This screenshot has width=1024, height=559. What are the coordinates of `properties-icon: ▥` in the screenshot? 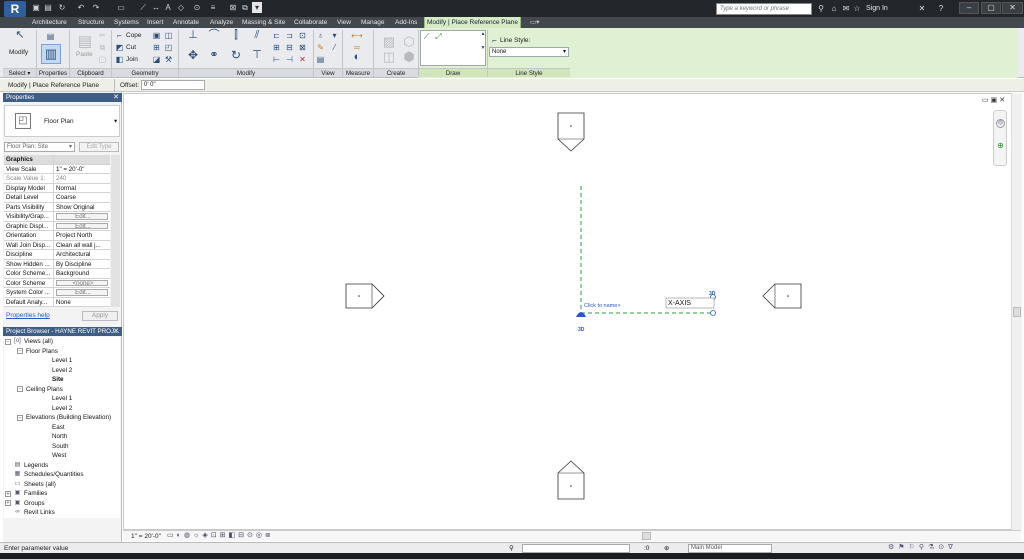 It's located at (51, 54).